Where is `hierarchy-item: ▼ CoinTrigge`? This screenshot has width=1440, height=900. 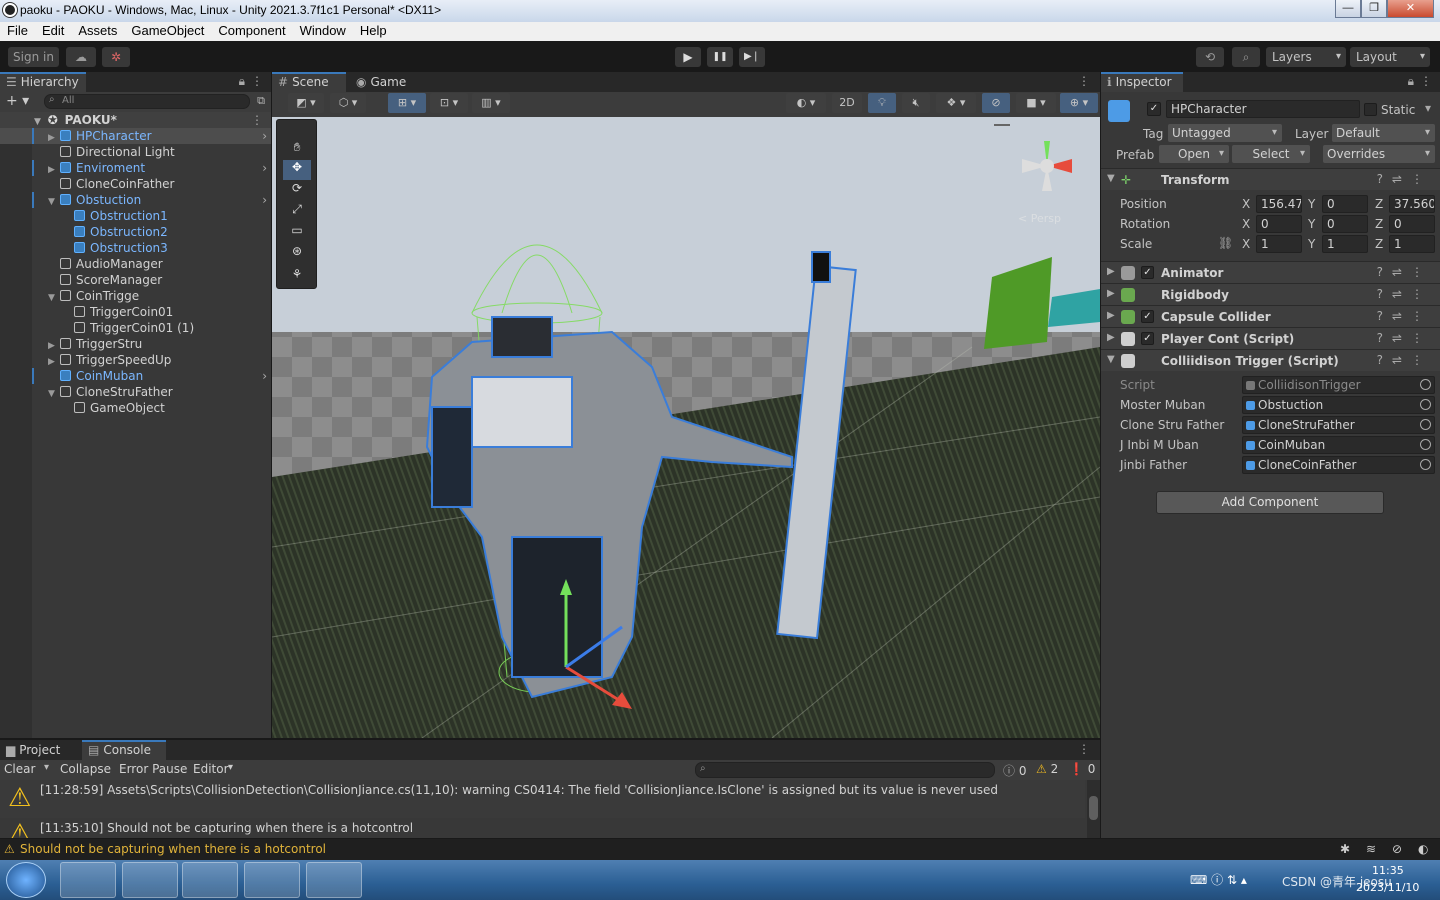 hierarchy-item: ▼ CoinTrigge is located at coordinates (135, 296).